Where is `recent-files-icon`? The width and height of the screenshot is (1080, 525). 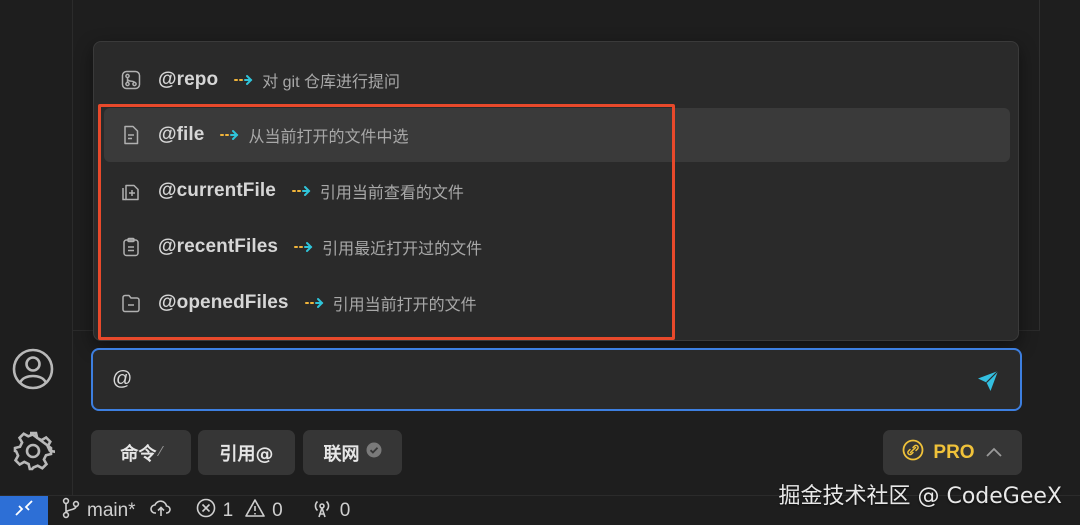 recent-files-icon is located at coordinates (131, 247).